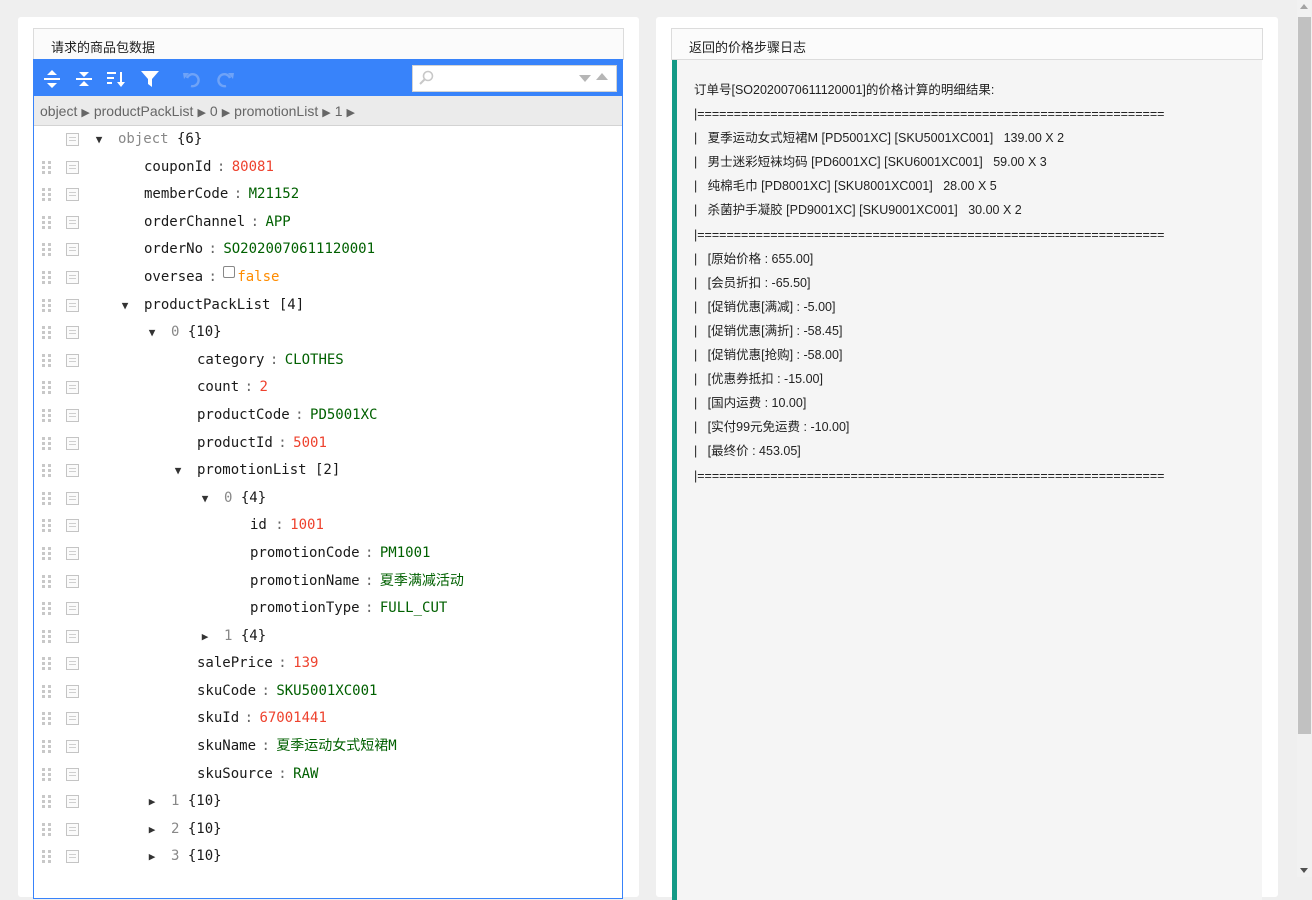  I want to click on sort-icon, so click(116, 79).